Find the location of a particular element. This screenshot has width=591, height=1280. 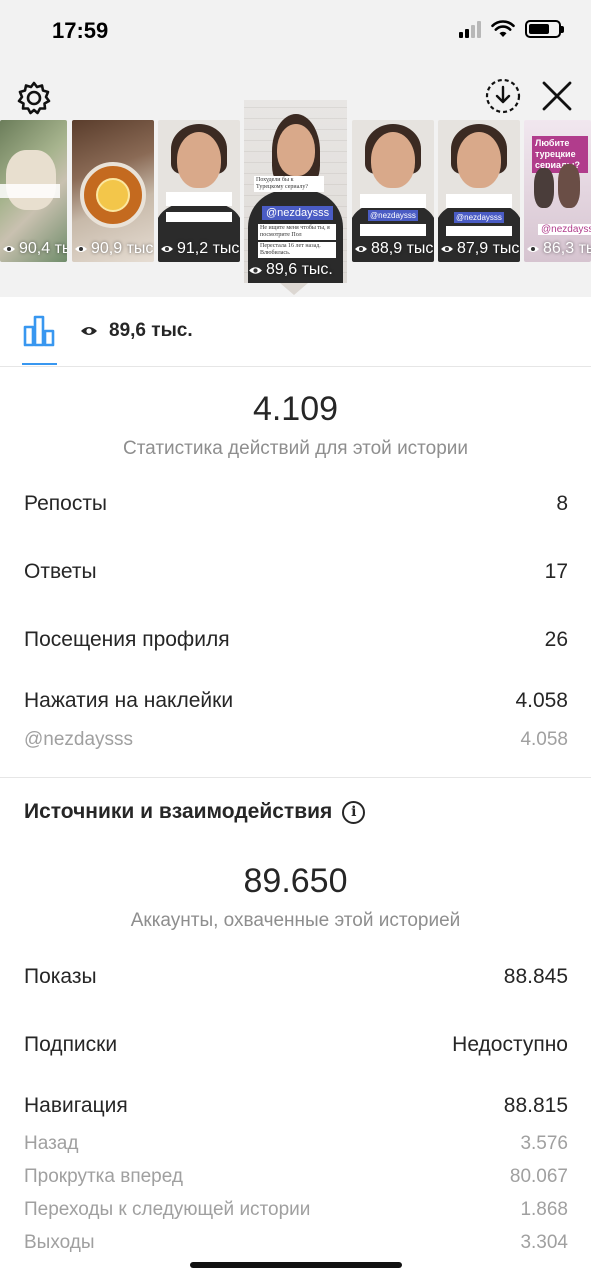

stat-row-back: Назад 3.576 is located at coordinates (296, 1144).